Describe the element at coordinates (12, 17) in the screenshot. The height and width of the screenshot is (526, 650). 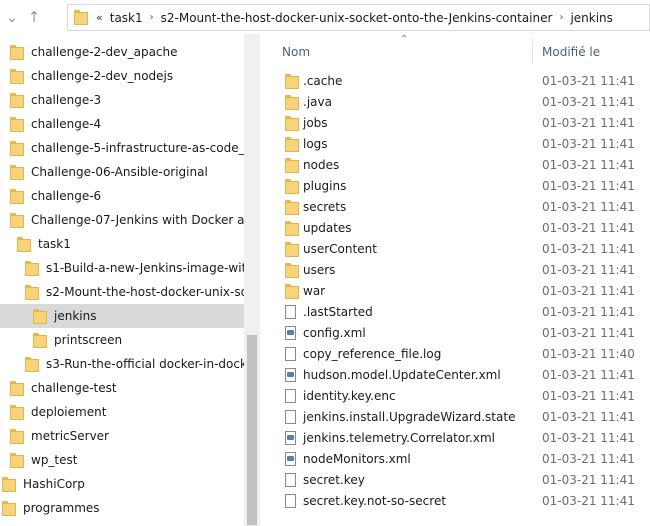
I see `up-chevron-icon: ⌄` at that location.